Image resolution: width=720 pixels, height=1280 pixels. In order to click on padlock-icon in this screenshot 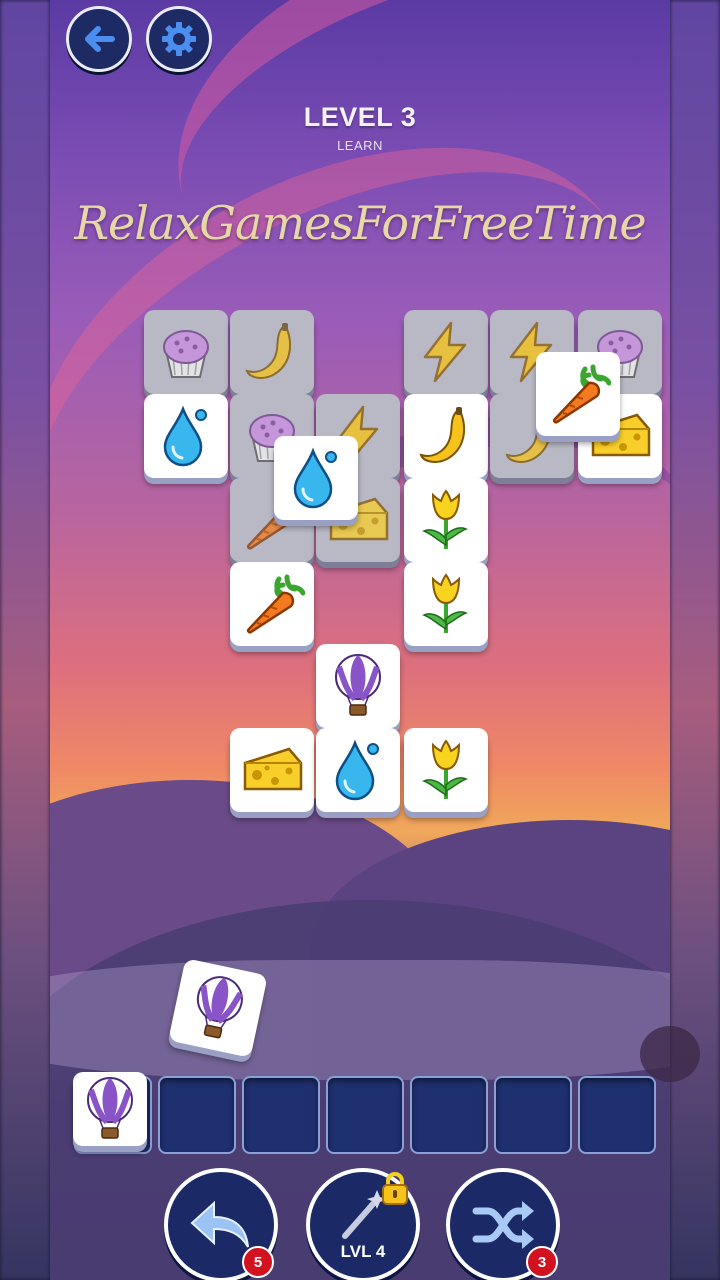, I will do `click(395, 1188)`.